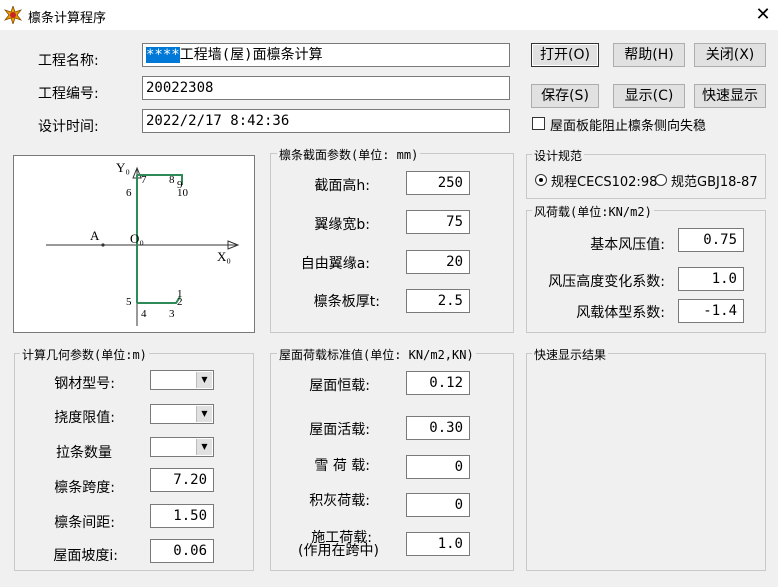  Describe the element at coordinates (84, 453) in the screenshot. I see `tie-count-label: 拉条数量` at that location.